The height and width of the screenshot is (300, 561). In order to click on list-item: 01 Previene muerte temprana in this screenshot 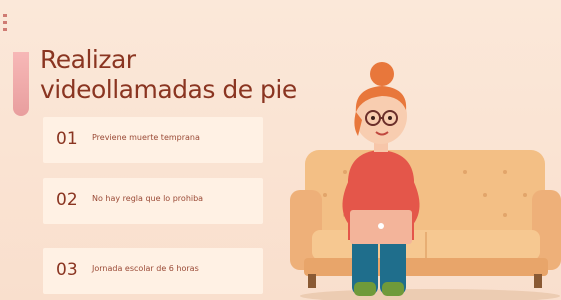, I will do `click(153, 140)`.